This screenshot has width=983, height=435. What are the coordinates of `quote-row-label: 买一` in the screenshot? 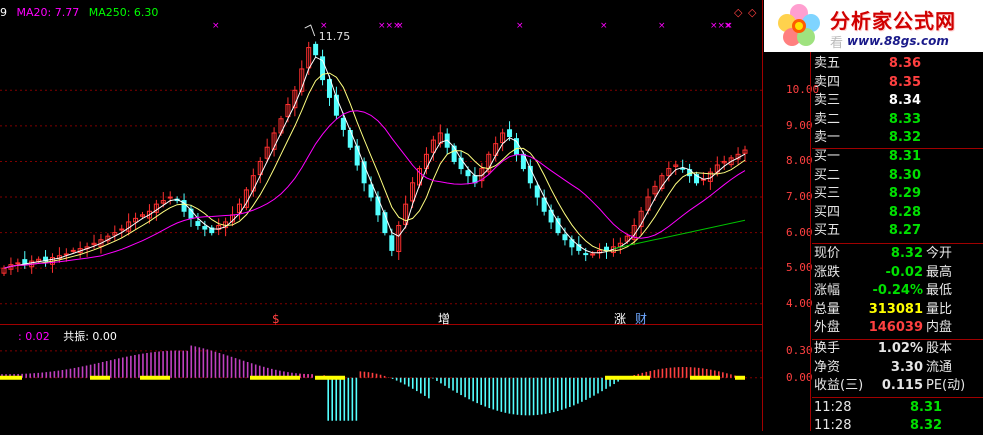 It's located at (827, 156).